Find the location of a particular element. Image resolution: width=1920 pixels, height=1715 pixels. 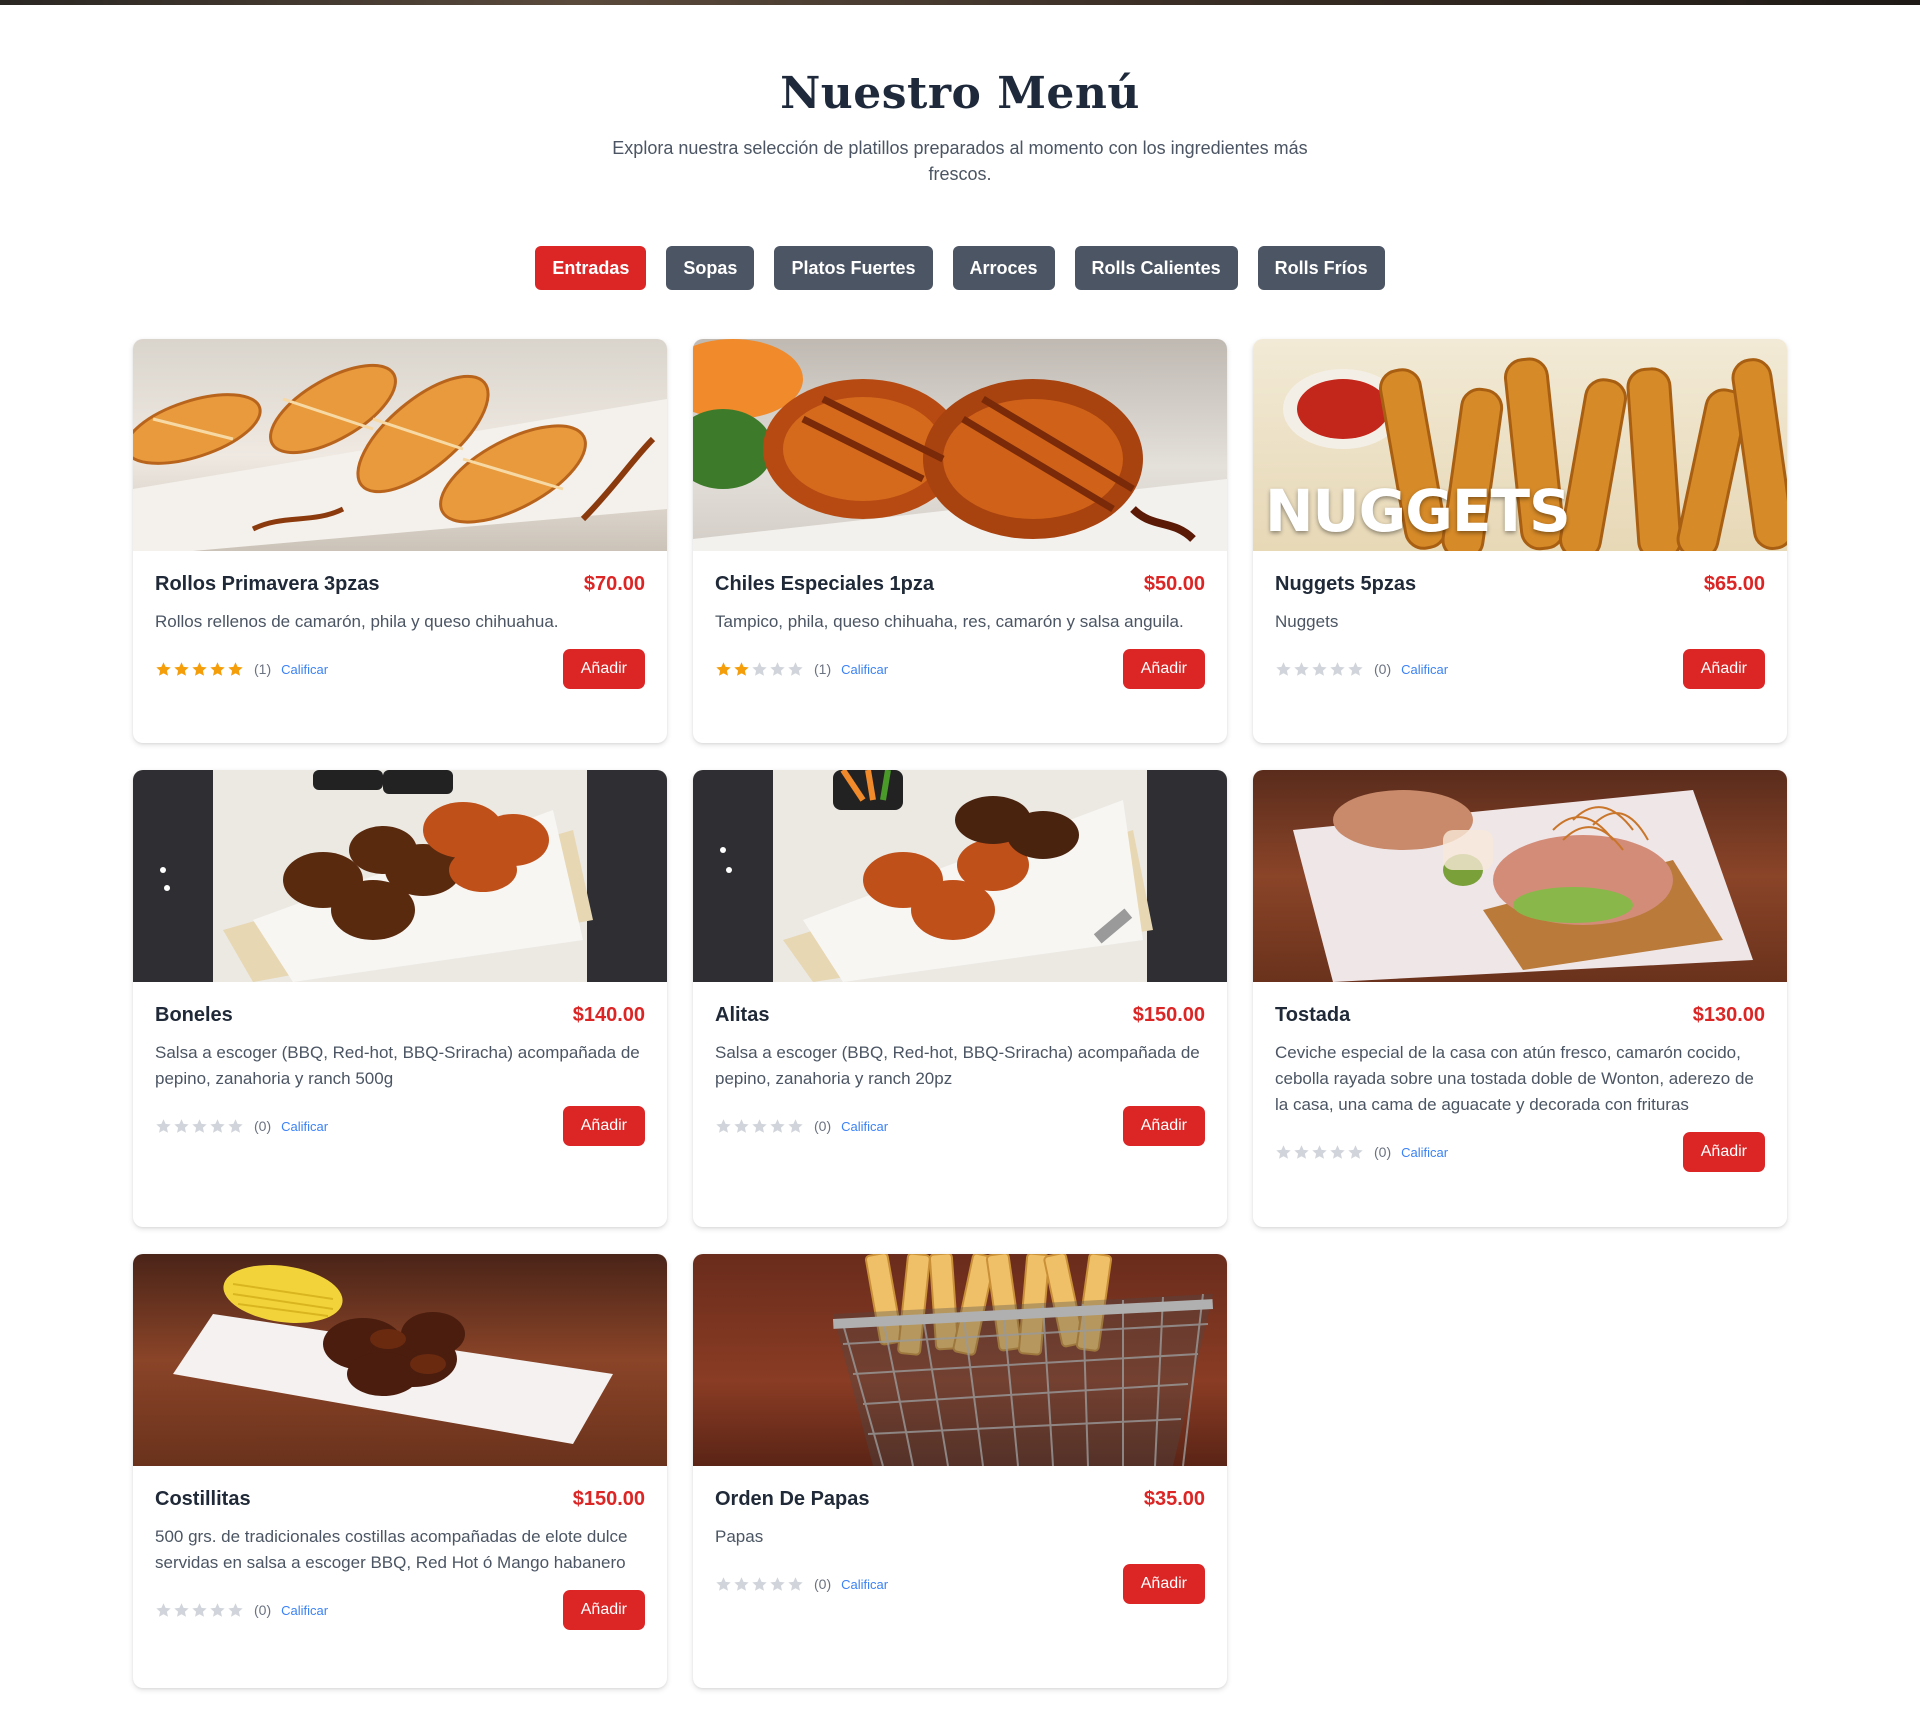

rating-count: (1) is located at coordinates (823, 669).